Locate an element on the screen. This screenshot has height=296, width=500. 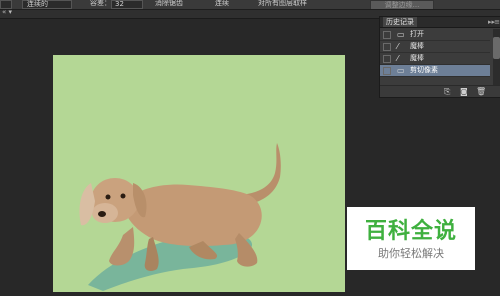
history-panel-footer: ⎘ ◙ 🗑 is located at coordinates (440, 91).